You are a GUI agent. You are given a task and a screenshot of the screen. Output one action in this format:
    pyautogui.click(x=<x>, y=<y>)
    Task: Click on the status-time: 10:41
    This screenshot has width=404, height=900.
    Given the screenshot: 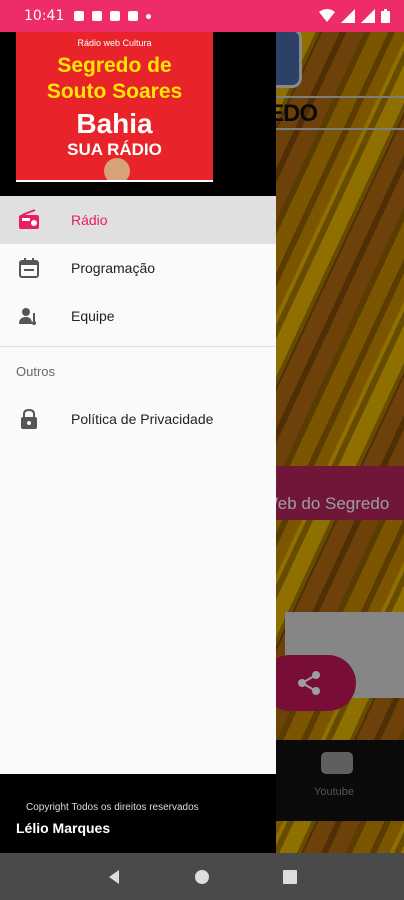 What is the action you would take?
    pyautogui.click(x=44, y=16)
    